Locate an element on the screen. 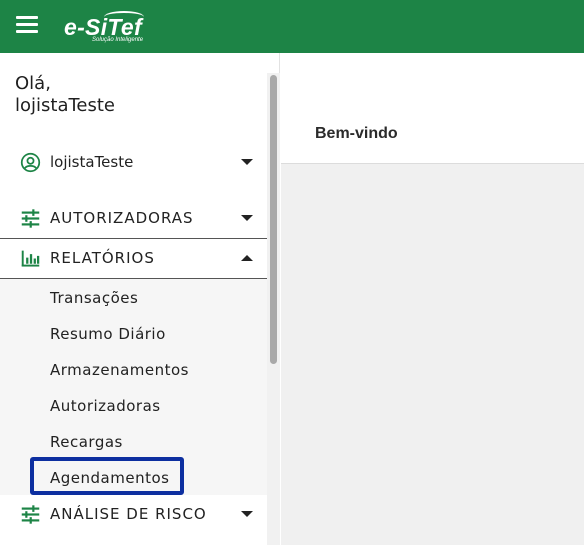 This screenshot has height=545, width=584. user-circle-icon is located at coordinates (30, 162).